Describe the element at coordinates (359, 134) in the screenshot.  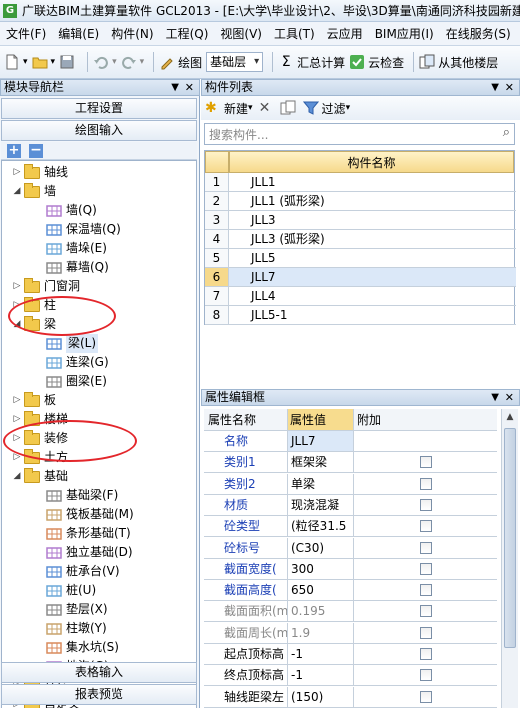
I see `component-search-input: 搜索构件... ⌕` at that location.